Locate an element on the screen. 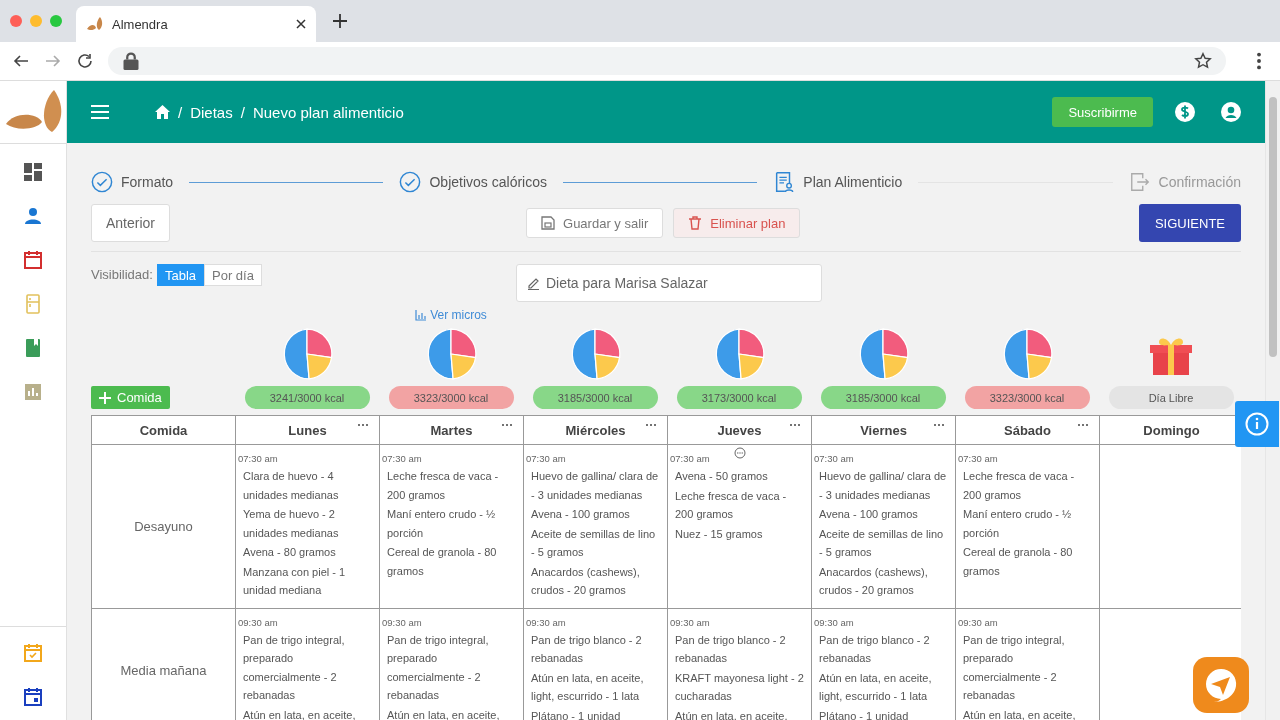 This screenshot has width=1280, height=720. browser-tab: Almendra is located at coordinates (196, 24).